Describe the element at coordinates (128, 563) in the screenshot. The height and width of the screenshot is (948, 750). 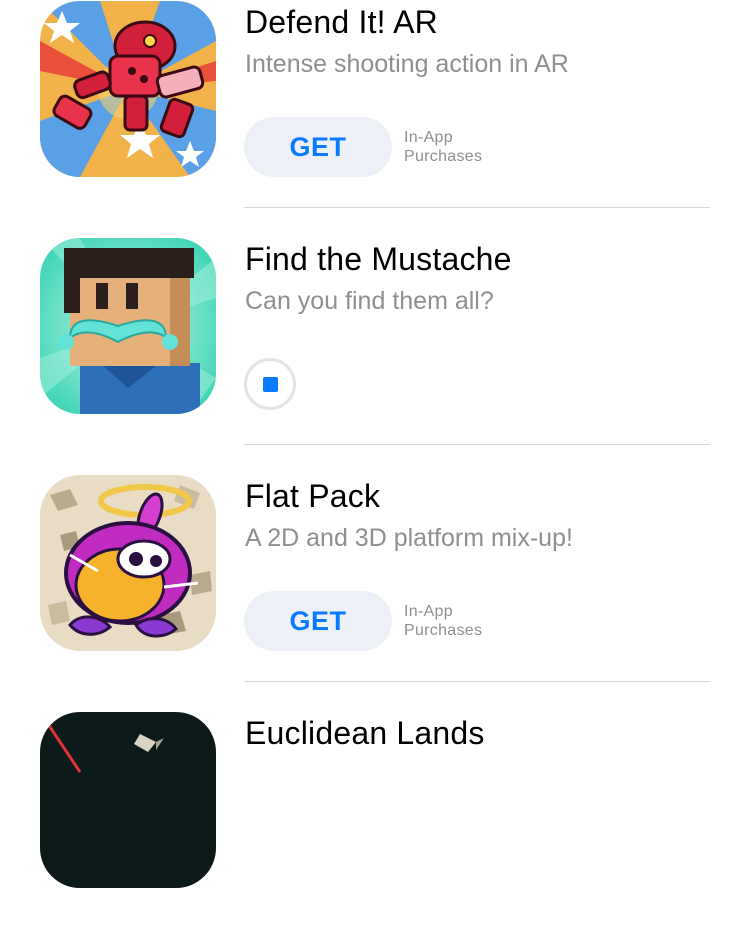
I see `flat-pack-creature-app-icon` at that location.